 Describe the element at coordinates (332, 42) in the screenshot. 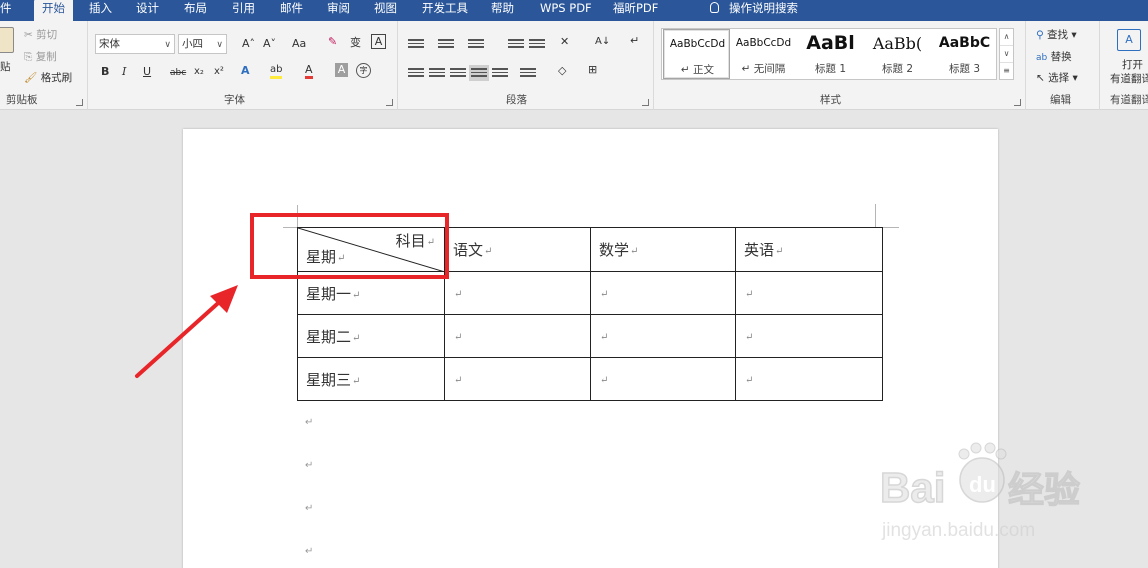

I see `clear-format-icon: ✎` at that location.